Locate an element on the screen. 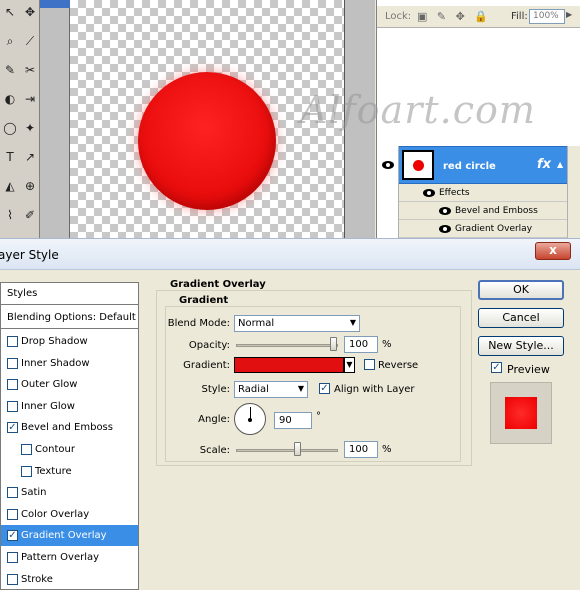 Image resolution: width=580 pixels, height=590 pixels. style-item: Inner Glow is located at coordinates (69, 406).